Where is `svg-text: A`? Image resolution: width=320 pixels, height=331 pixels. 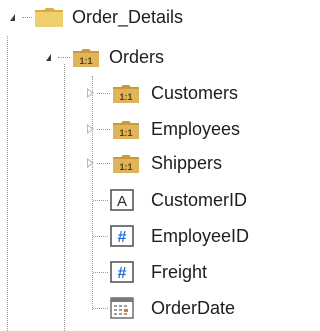 svg-text: A is located at coordinates (122, 201).